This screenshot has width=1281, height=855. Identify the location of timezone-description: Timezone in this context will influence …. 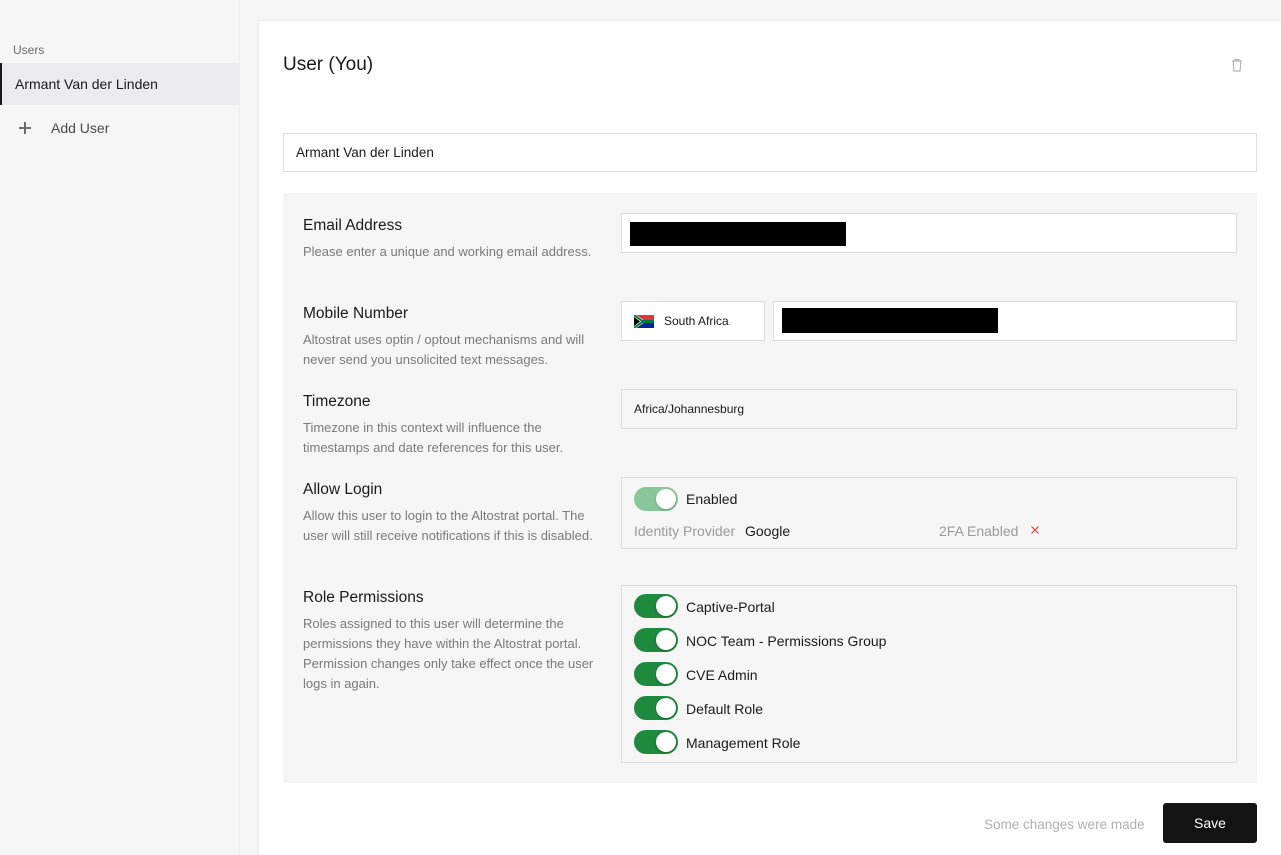
(433, 437).